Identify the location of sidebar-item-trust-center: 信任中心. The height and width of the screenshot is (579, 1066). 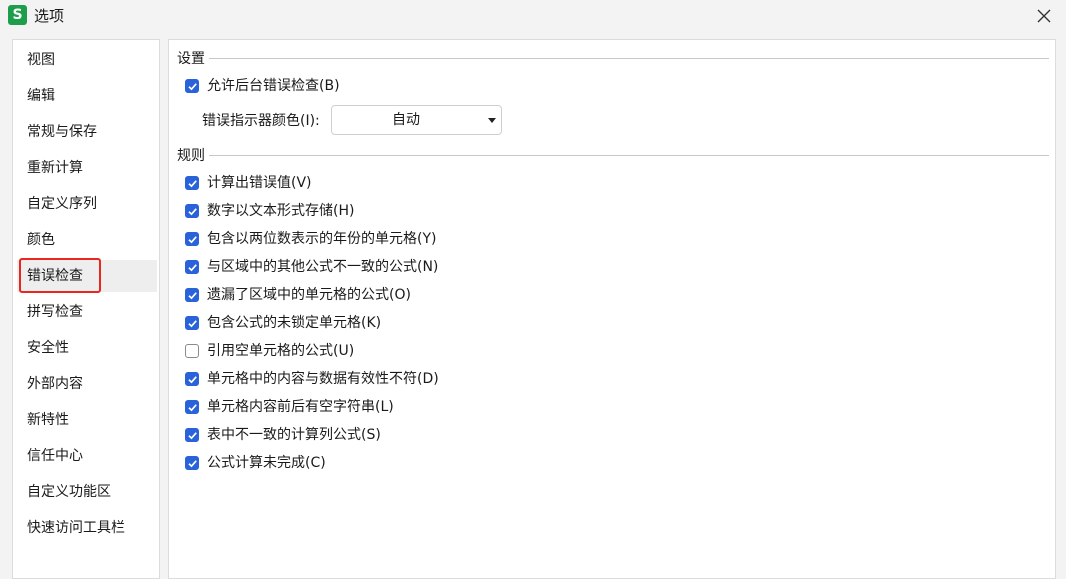
(87, 456).